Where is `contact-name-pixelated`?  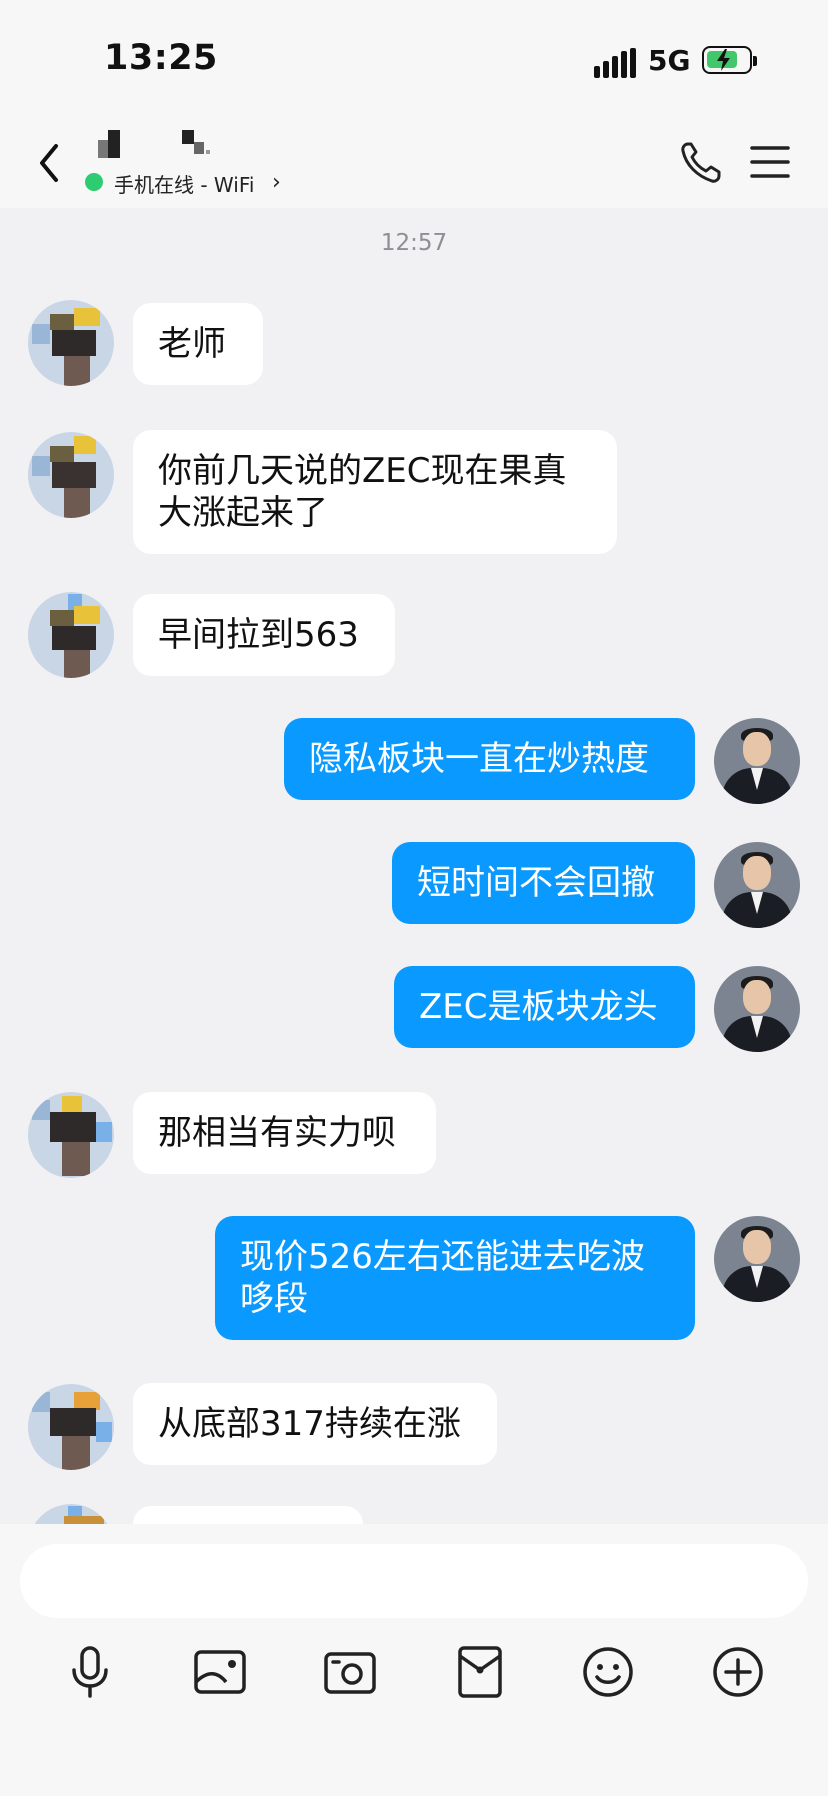 contact-name-pixelated is located at coordinates (160, 144).